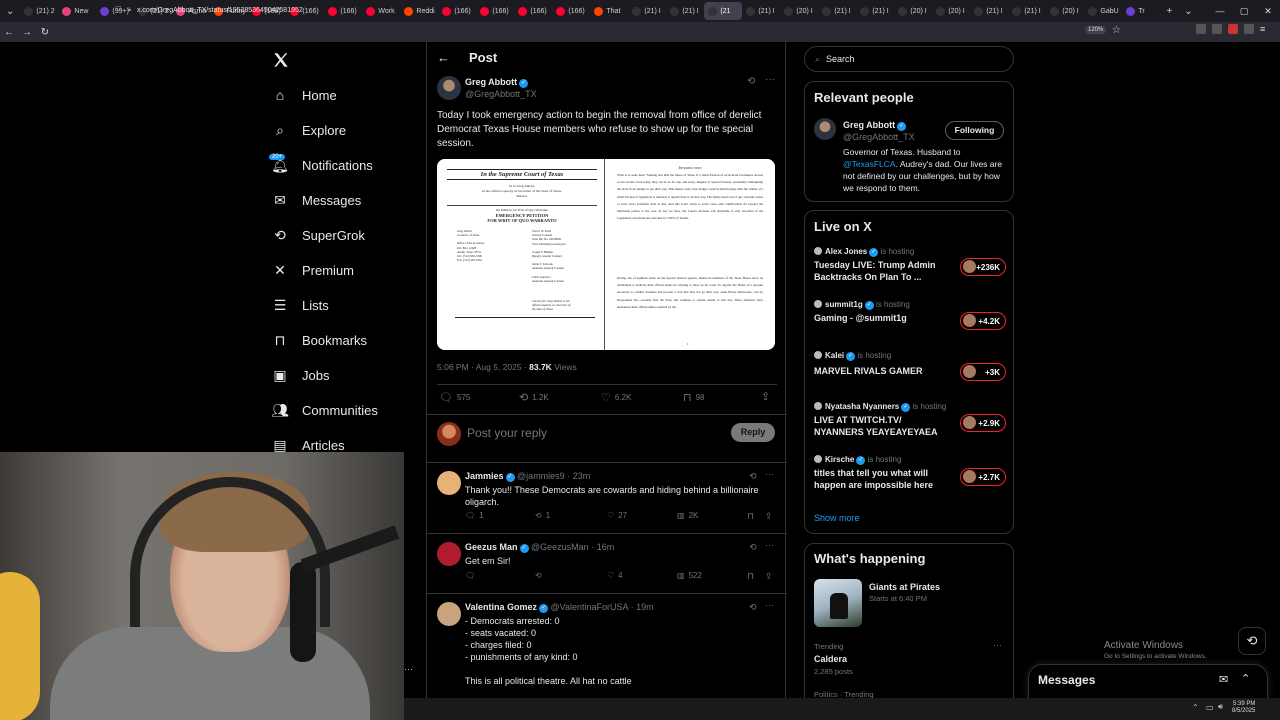 The height and width of the screenshot is (720, 1280). I want to click on back-arrow-icon: ←, so click(443, 57).